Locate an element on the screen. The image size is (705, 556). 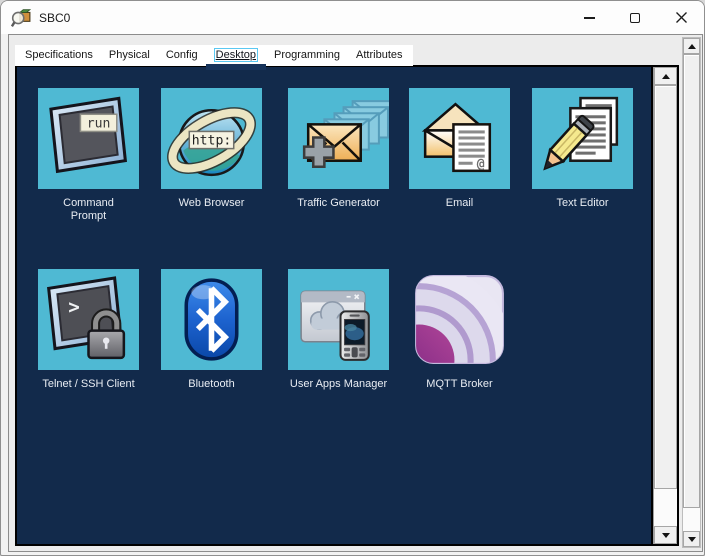
window-controls is located at coordinates (635, 17).